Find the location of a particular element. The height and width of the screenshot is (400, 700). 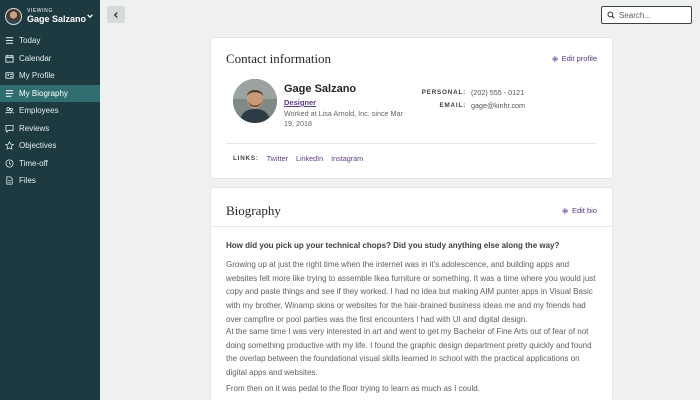

contact-name: Gage Salzano is located at coordinates (320, 89).